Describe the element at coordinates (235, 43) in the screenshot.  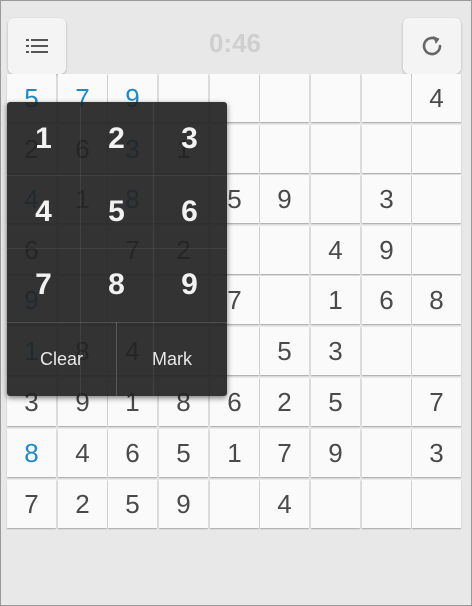
I see `game-timer: 0:46` at that location.